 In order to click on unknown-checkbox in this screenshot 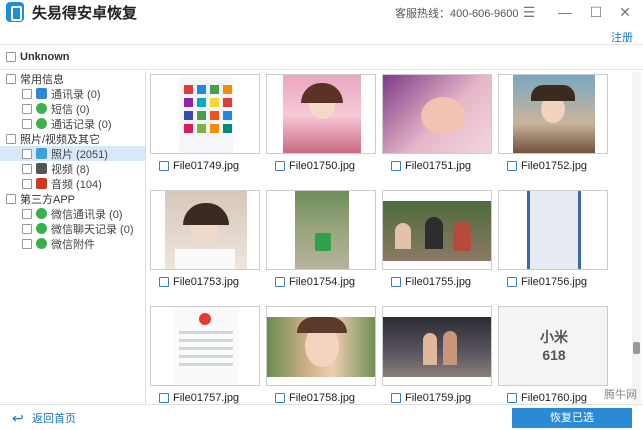, I will do `click(11, 57)`.